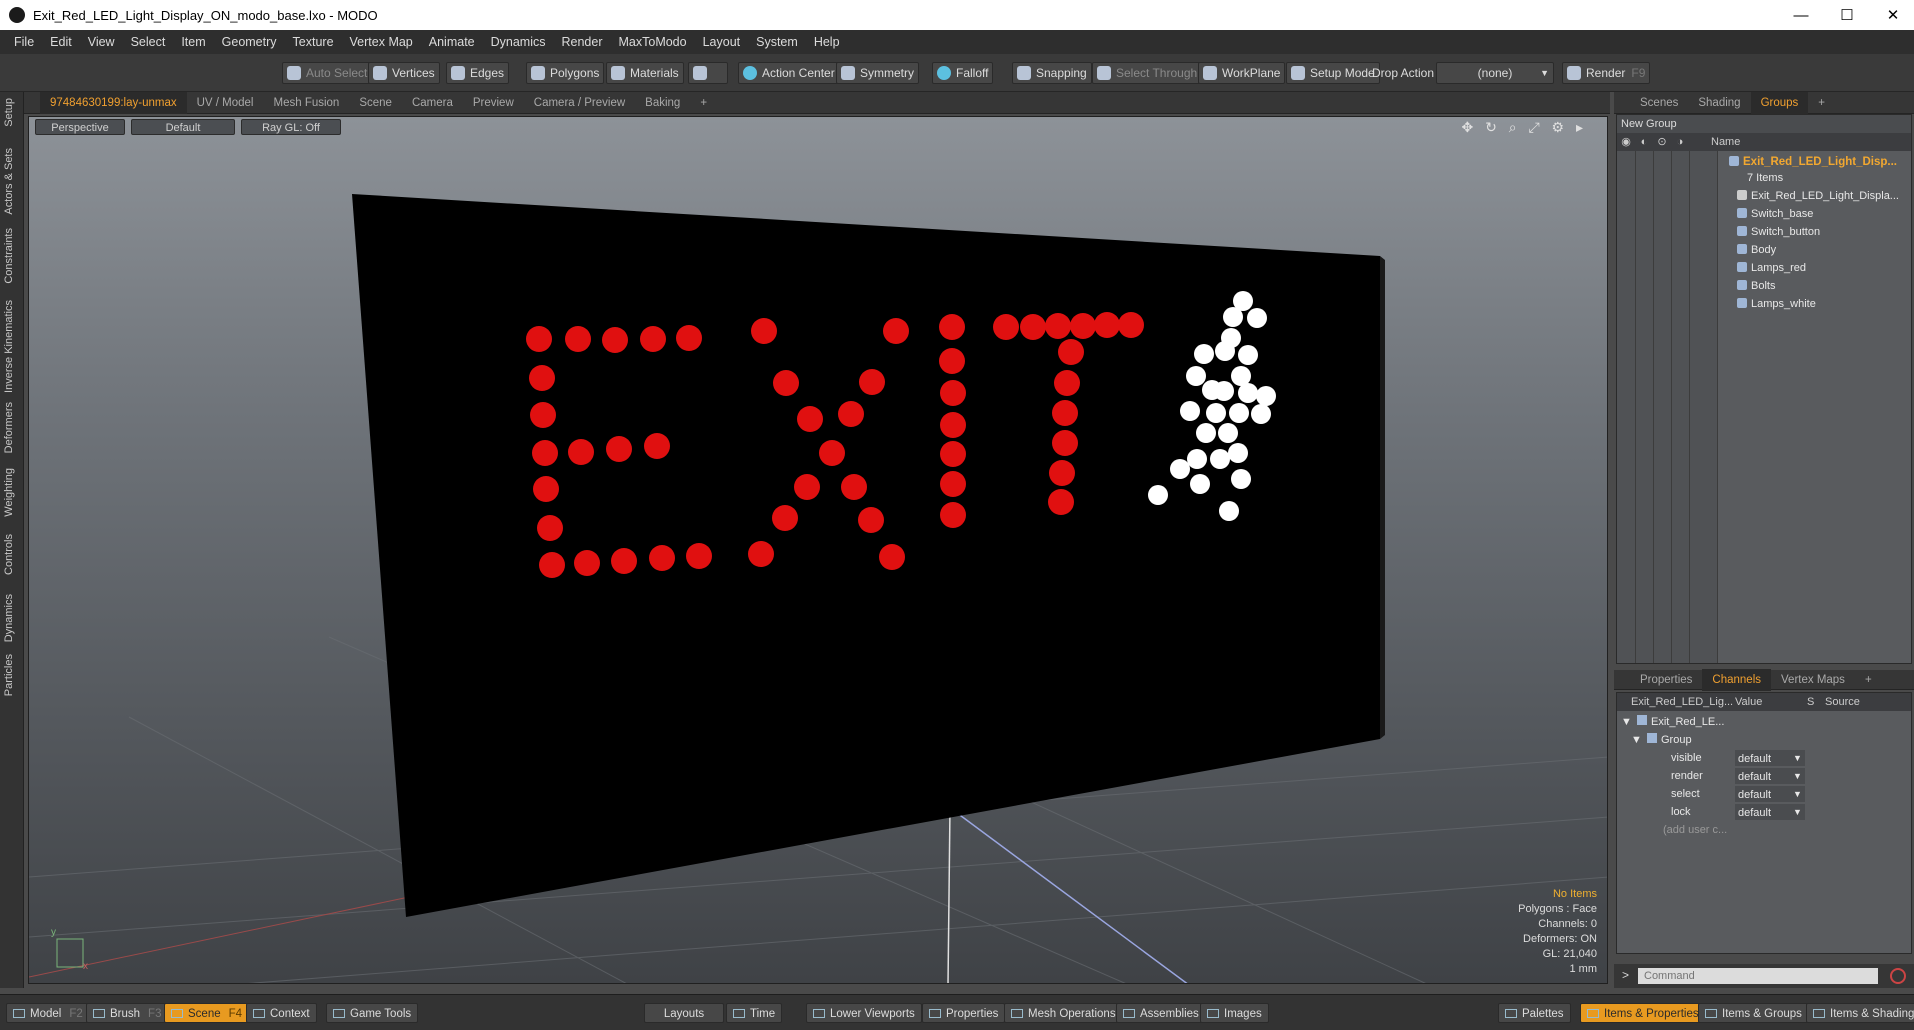  I want to click on channel-row-lock: lock default ▼, so click(1765, 812).